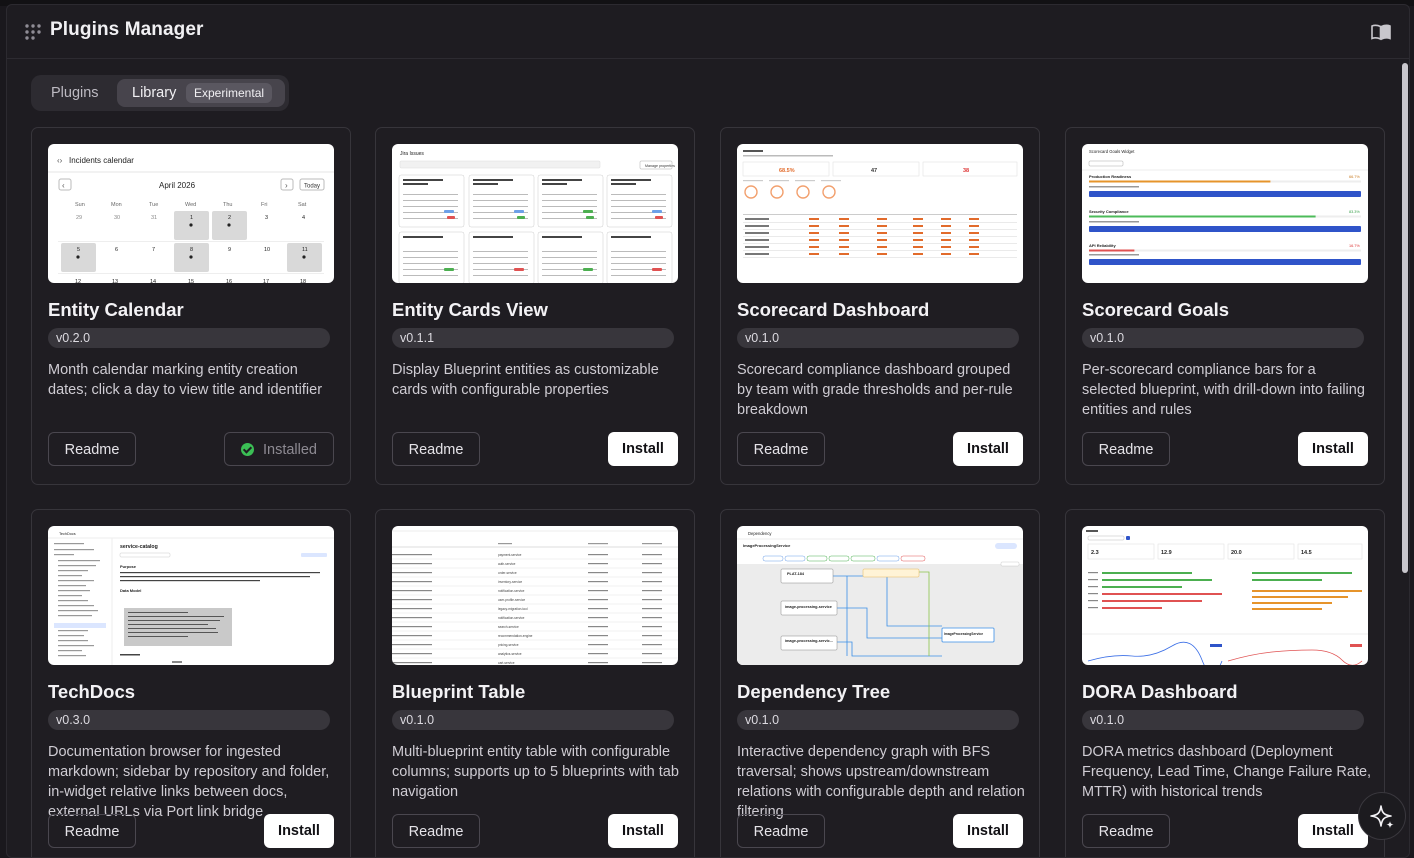 Image resolution: width=1414 pixels, height=858 pixels. What do you see at coordinates (303, 218) in the screenshot?
I see `preview-day: 4` at bounding box center [303, 218].